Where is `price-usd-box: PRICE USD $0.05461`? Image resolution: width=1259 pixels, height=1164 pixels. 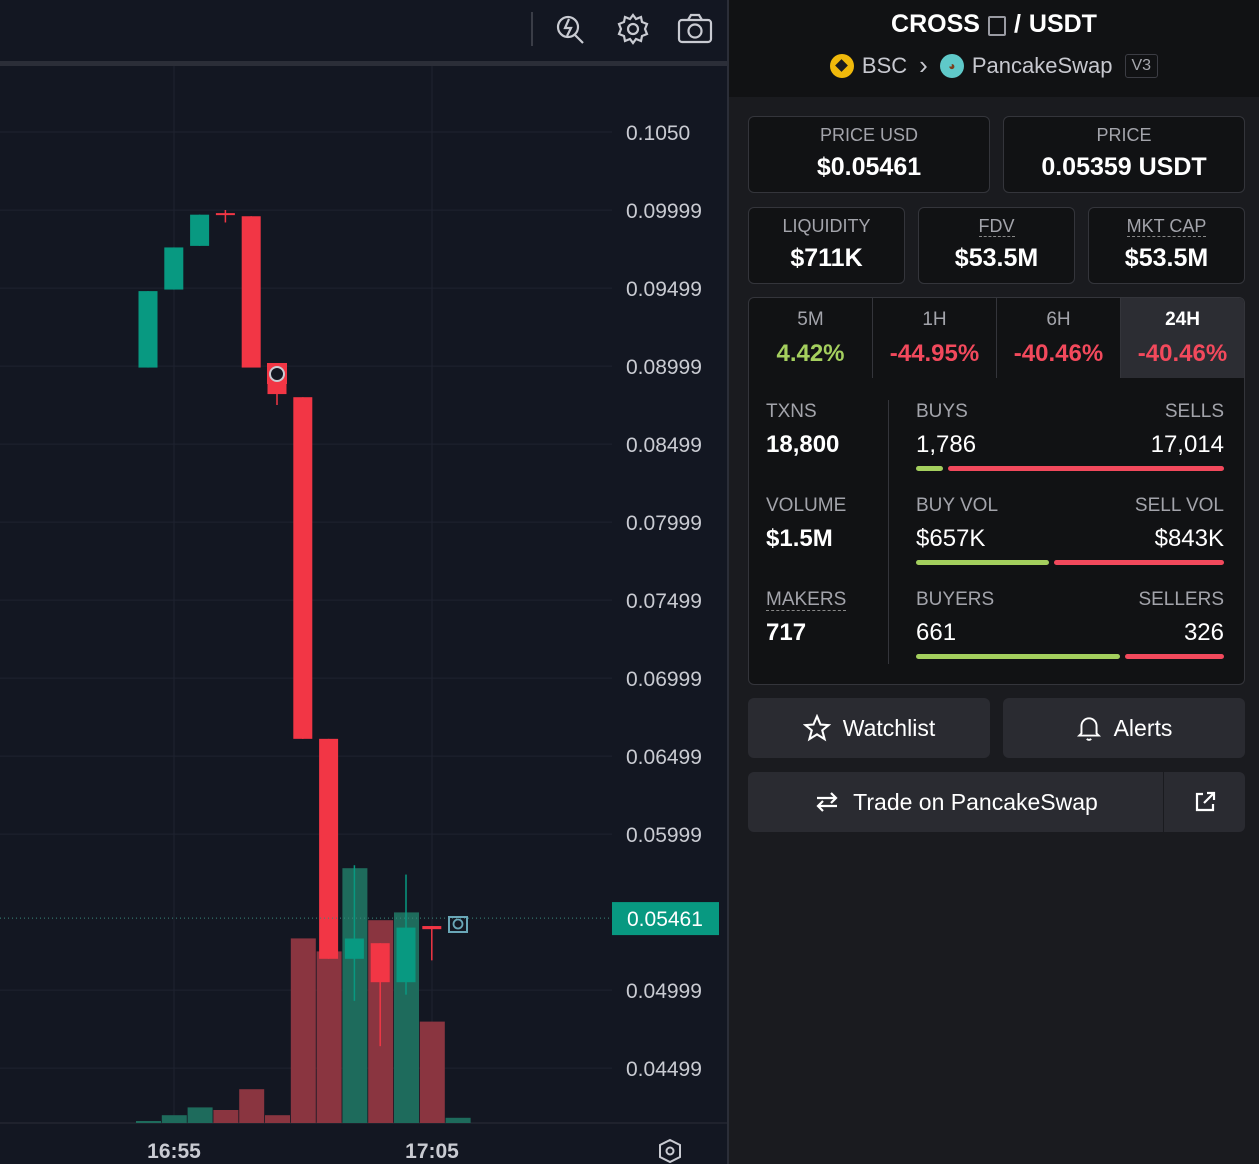
price-usd-box: PRICE USD $0.05461 is located at coordinates (869, 154).